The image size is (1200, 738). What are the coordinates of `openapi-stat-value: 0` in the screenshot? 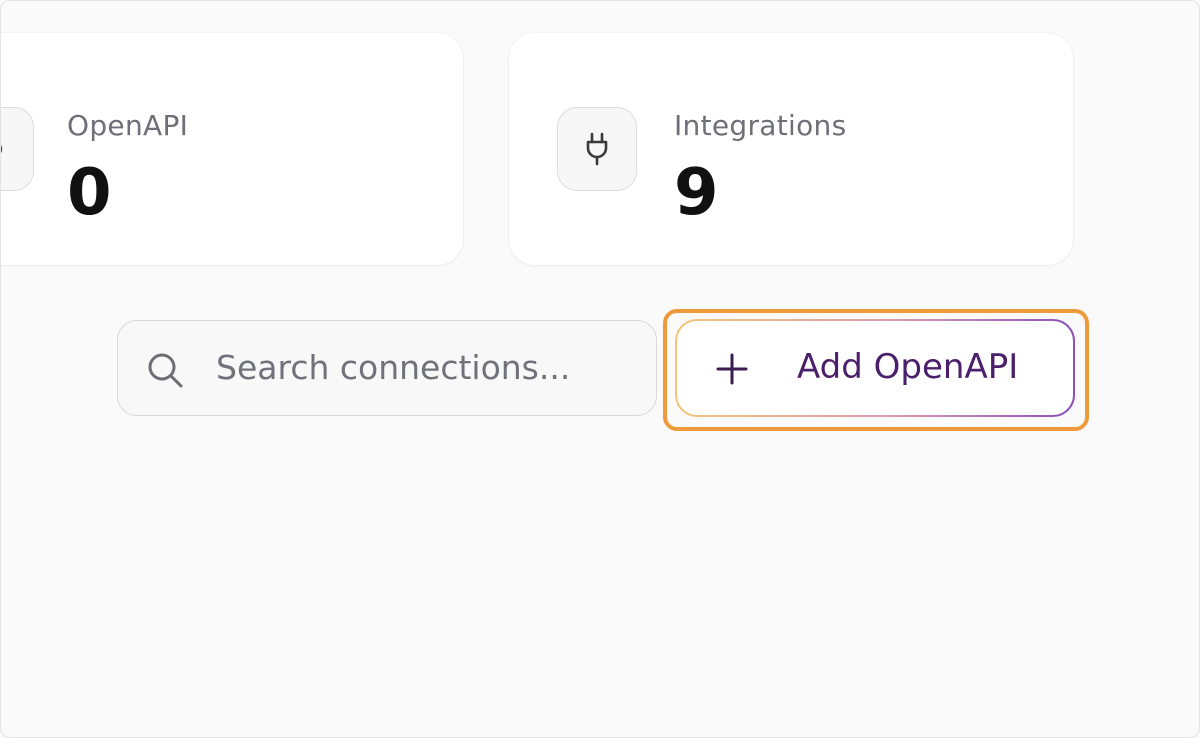 It's located at (89, 193).